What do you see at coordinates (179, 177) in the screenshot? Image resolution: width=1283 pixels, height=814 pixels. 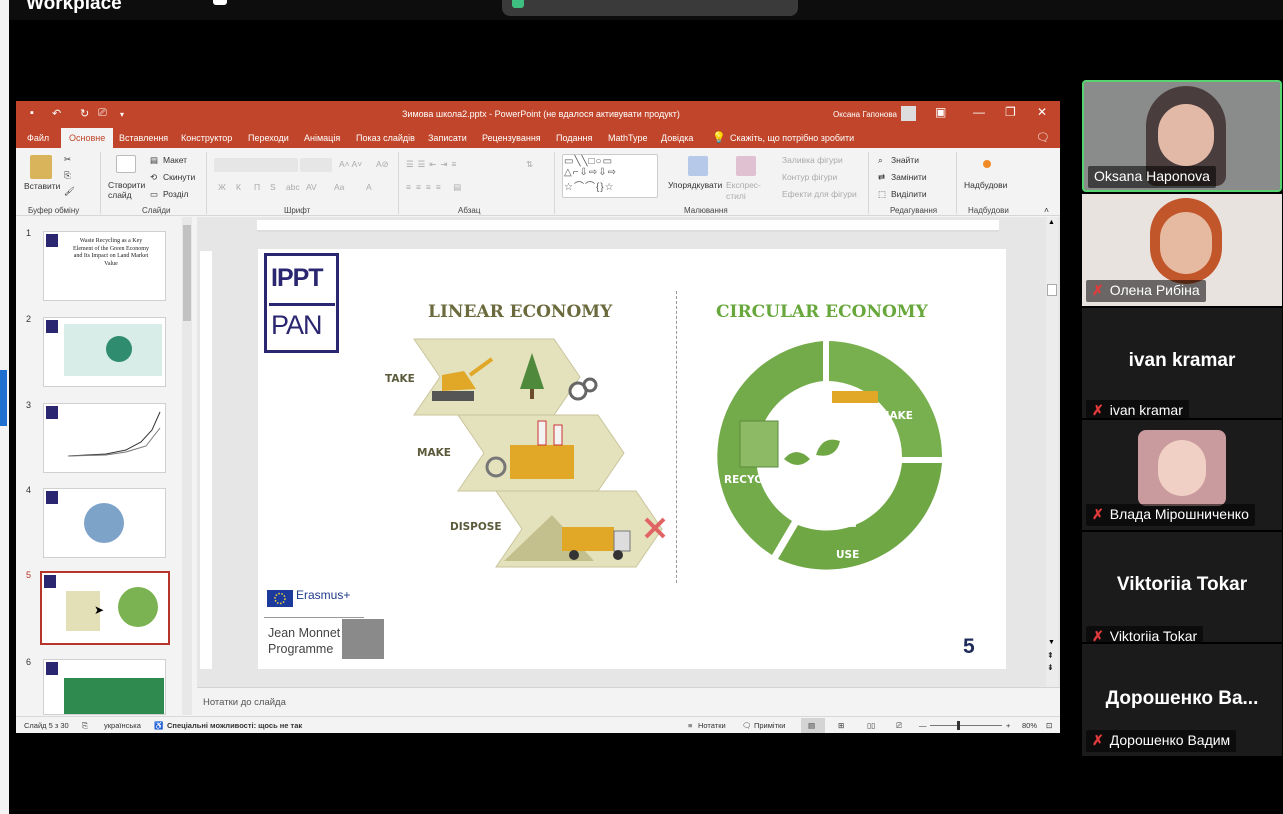 I see `reset-button: Скинути` at bounding box center [179, 177].